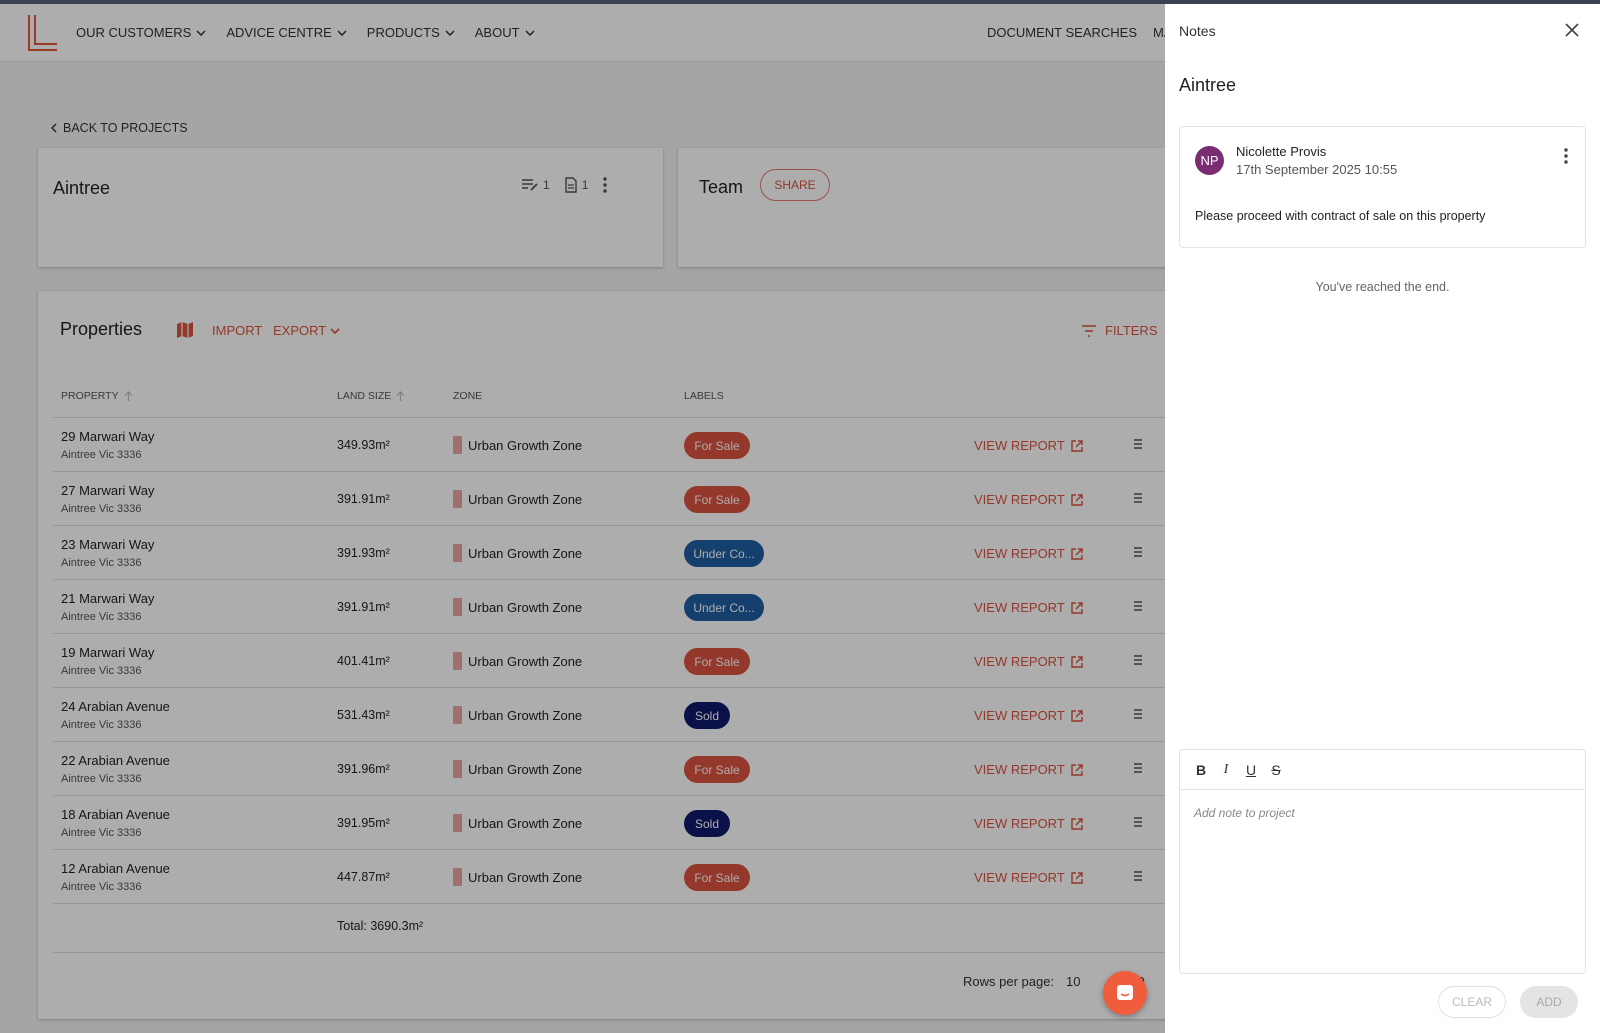  I want to click on avatar: NP, so click(1209, 160).